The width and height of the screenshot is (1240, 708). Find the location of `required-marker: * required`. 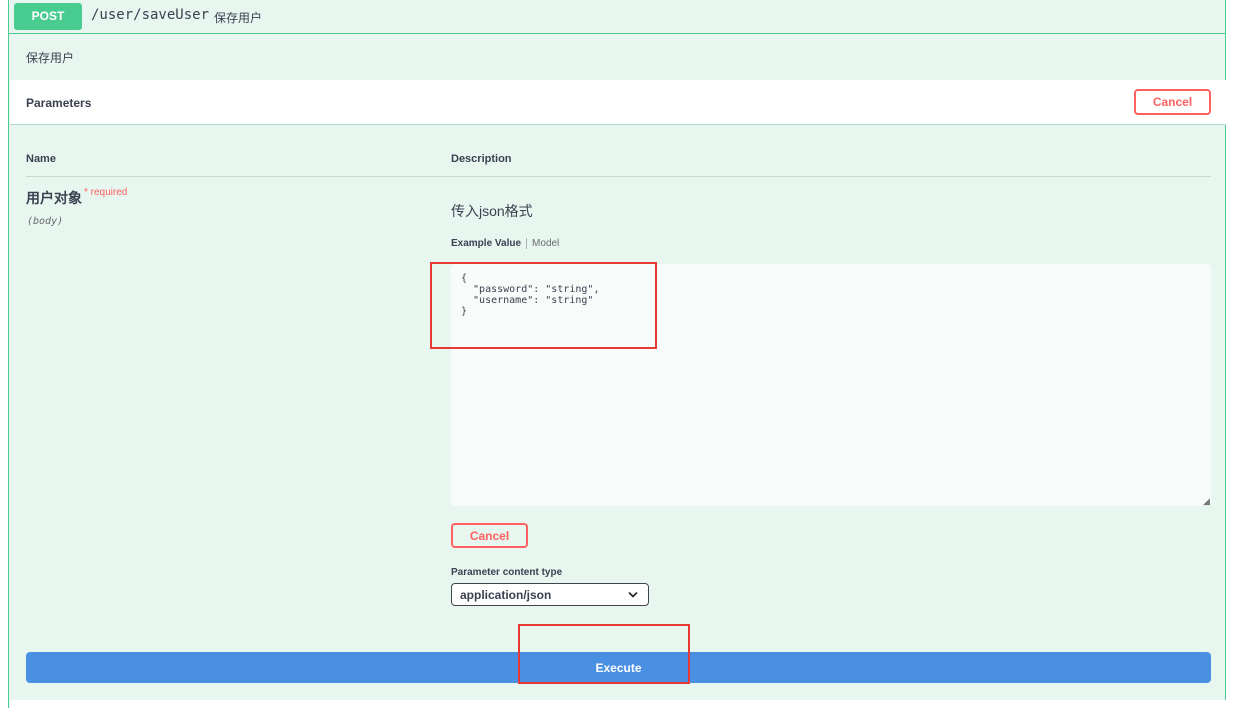

required-marker: * required is located at coordinates (106, 192).